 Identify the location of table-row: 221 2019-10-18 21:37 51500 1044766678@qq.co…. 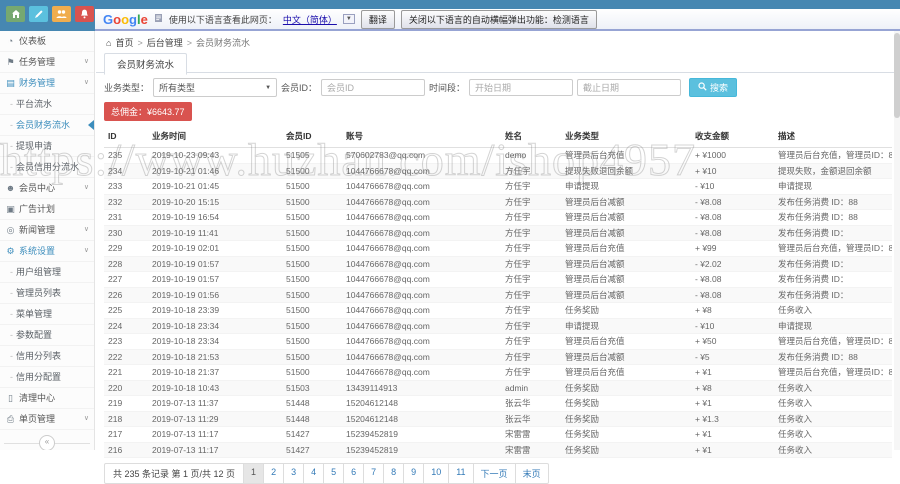
(498, 372).